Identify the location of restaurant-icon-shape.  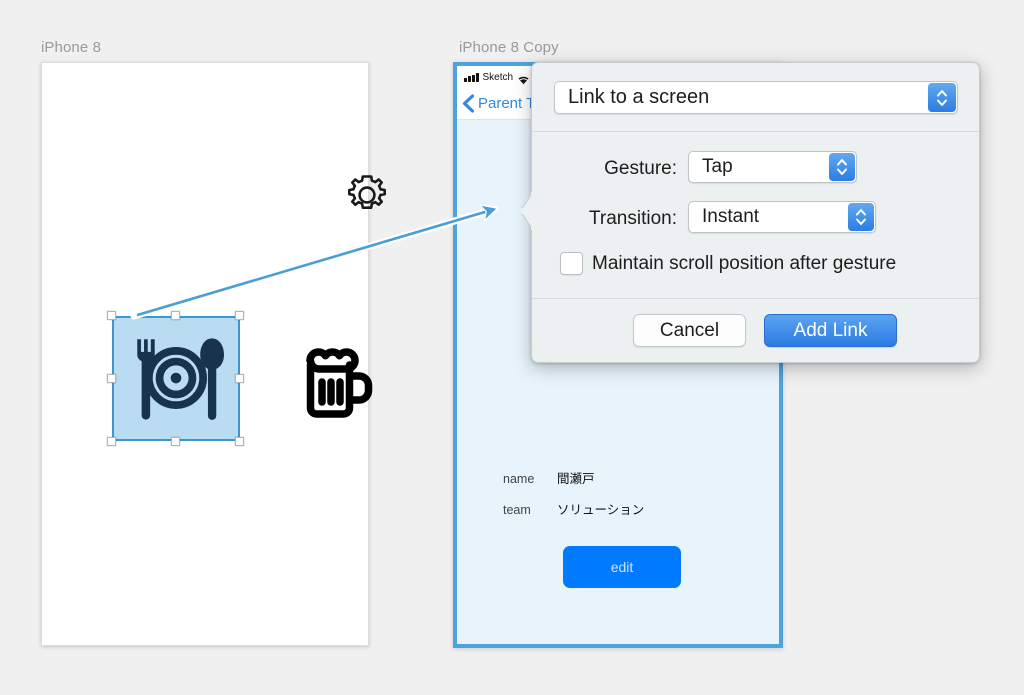
(176, 378).